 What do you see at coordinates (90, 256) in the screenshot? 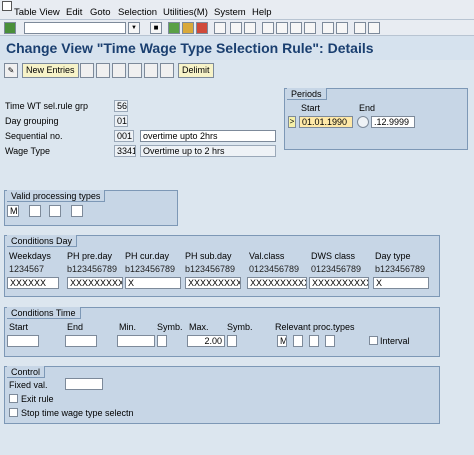
I see `ph-pre-day-header: PH pre.day` at bounding box center [90, 256].